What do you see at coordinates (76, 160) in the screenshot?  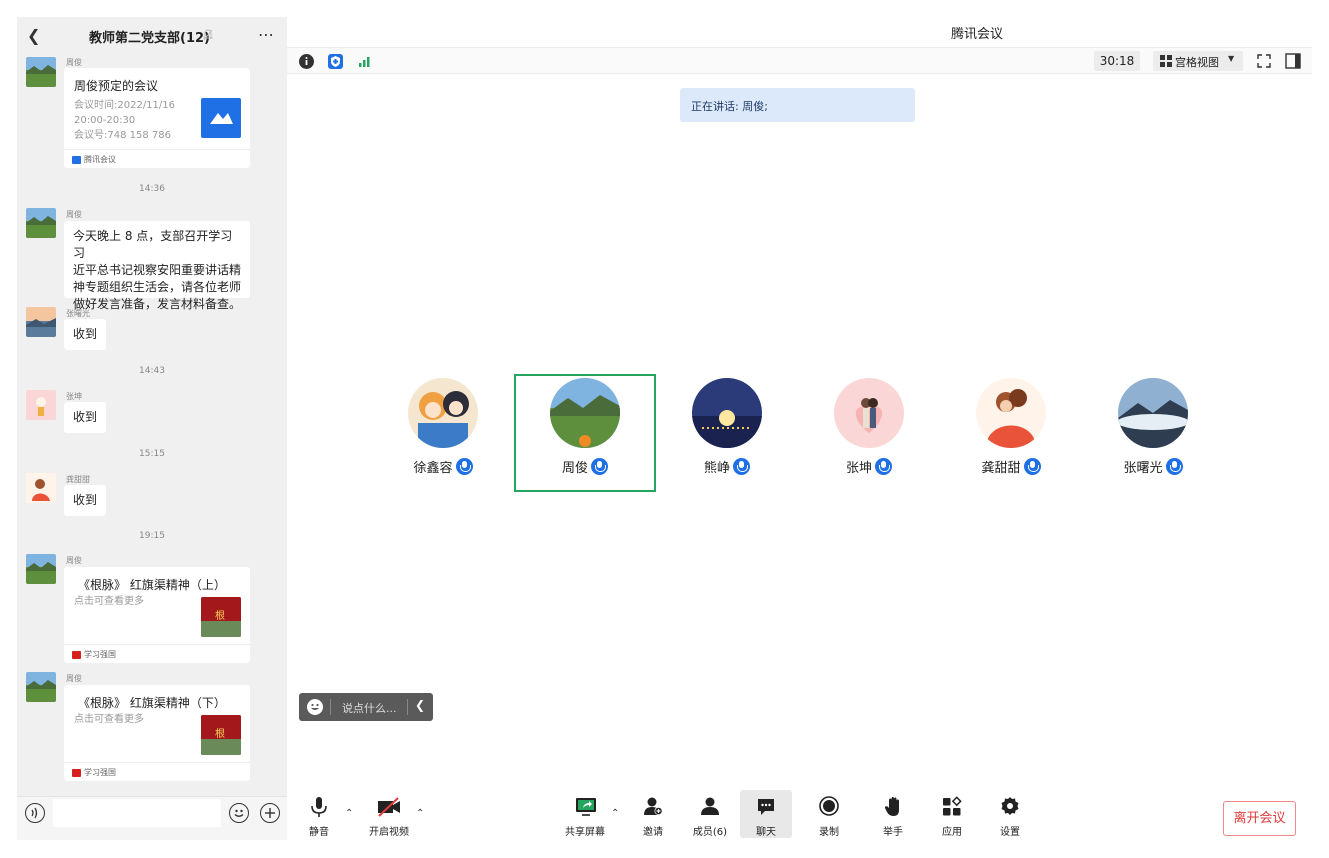 I see `tencent-meeting-icon` at bounding box center [76, 160].